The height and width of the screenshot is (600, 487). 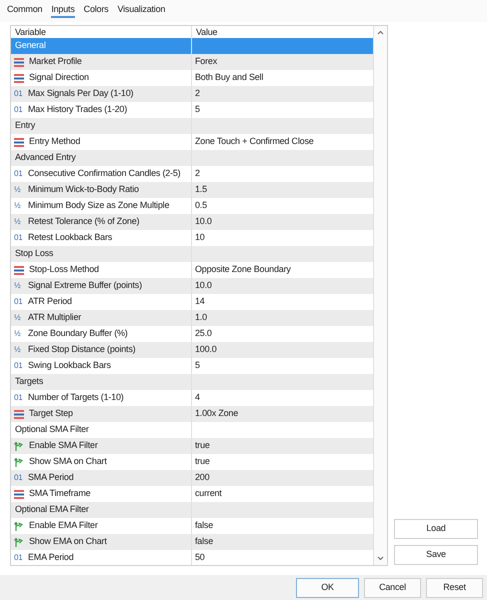 I want to click on value-text: 100.0, so click(x=206, y=349).